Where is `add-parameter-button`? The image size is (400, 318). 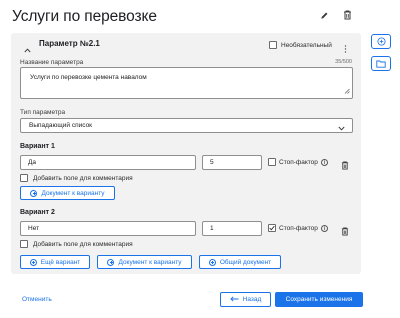
add-parameter-button is located at coordinates (381, 41).